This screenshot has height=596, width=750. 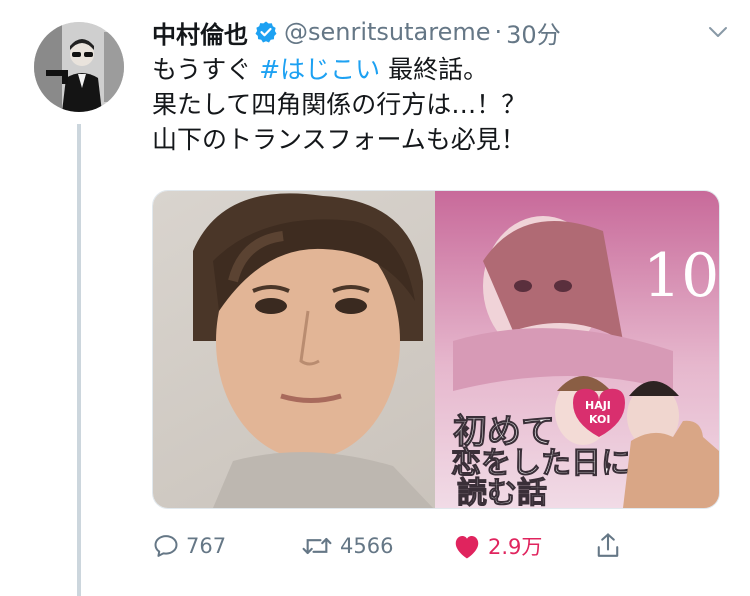 I want to click on tweet-header: 中村倫也 @senritsutareme · 30分, so click(x=421, y=32).